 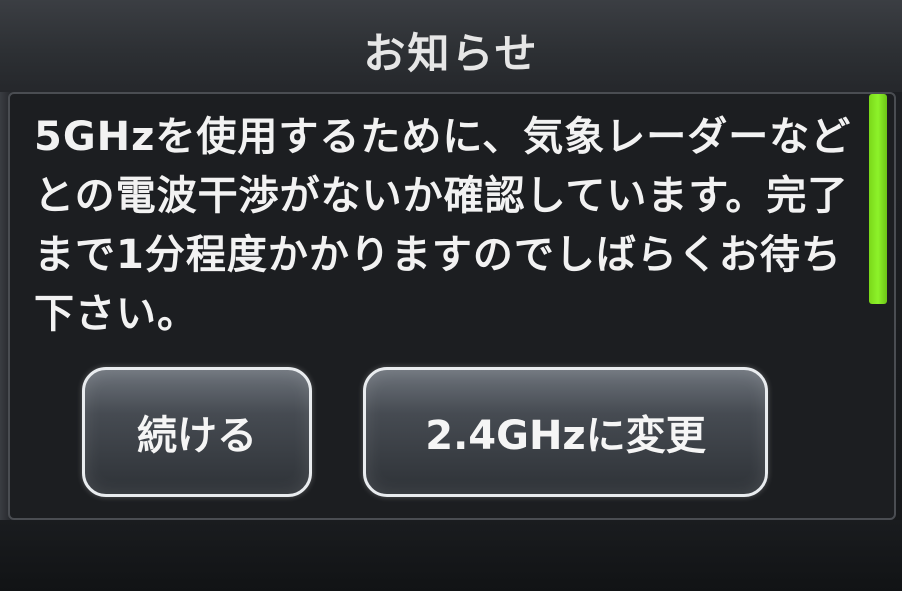 What do you see at coordinates (197, 436) in the screenshot?
I see `continue-button-label: 続ける` at bounding box center [197, 436].